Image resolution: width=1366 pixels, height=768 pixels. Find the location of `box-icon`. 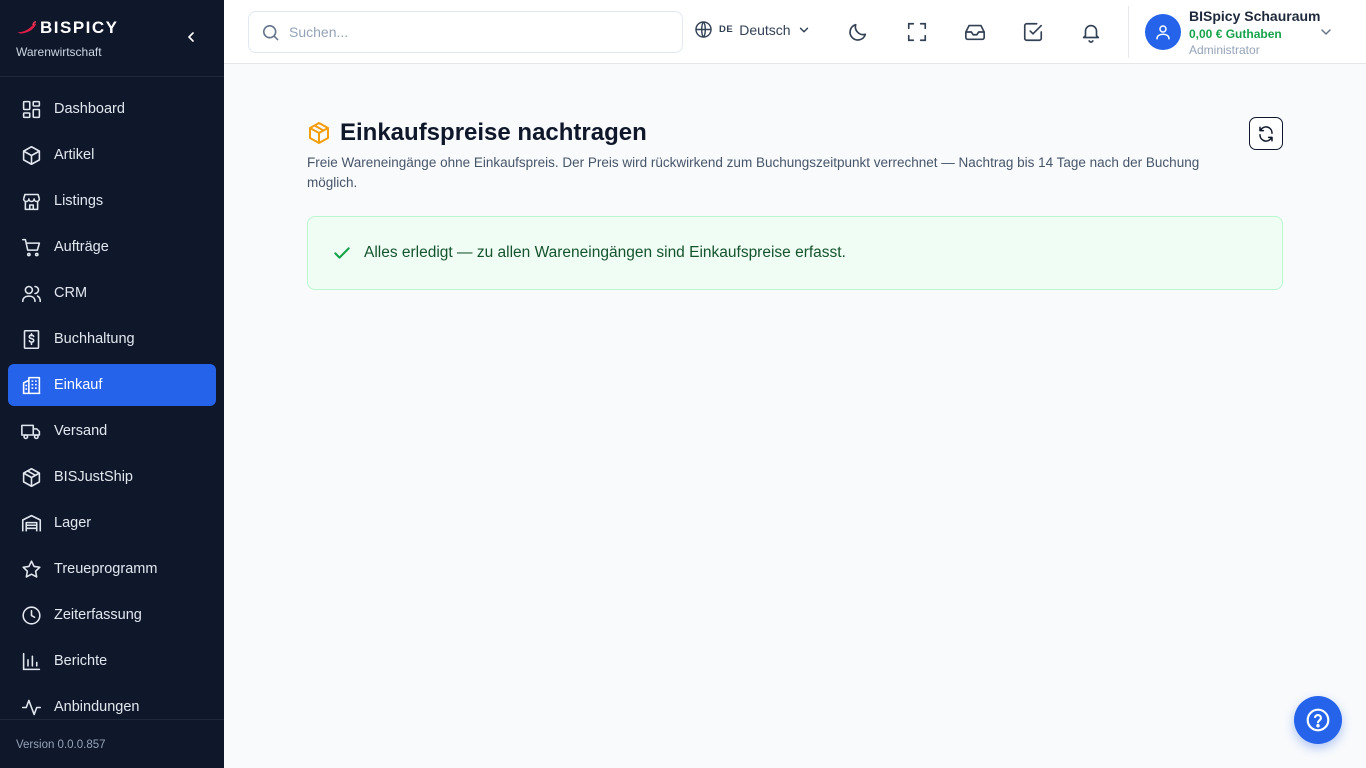

box-icon is located at coordinates (31, 155).